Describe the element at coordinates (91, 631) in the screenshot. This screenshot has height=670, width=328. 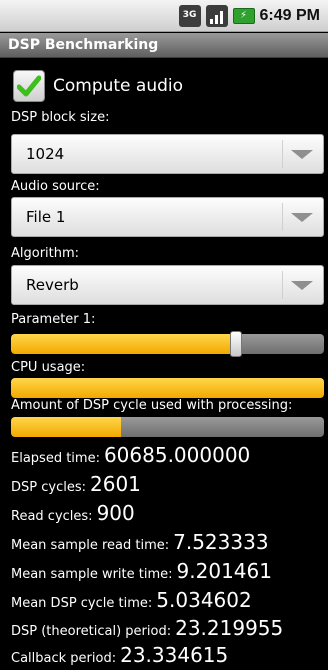
I see `stat-label: DSP (theoretical) period:` at that location.